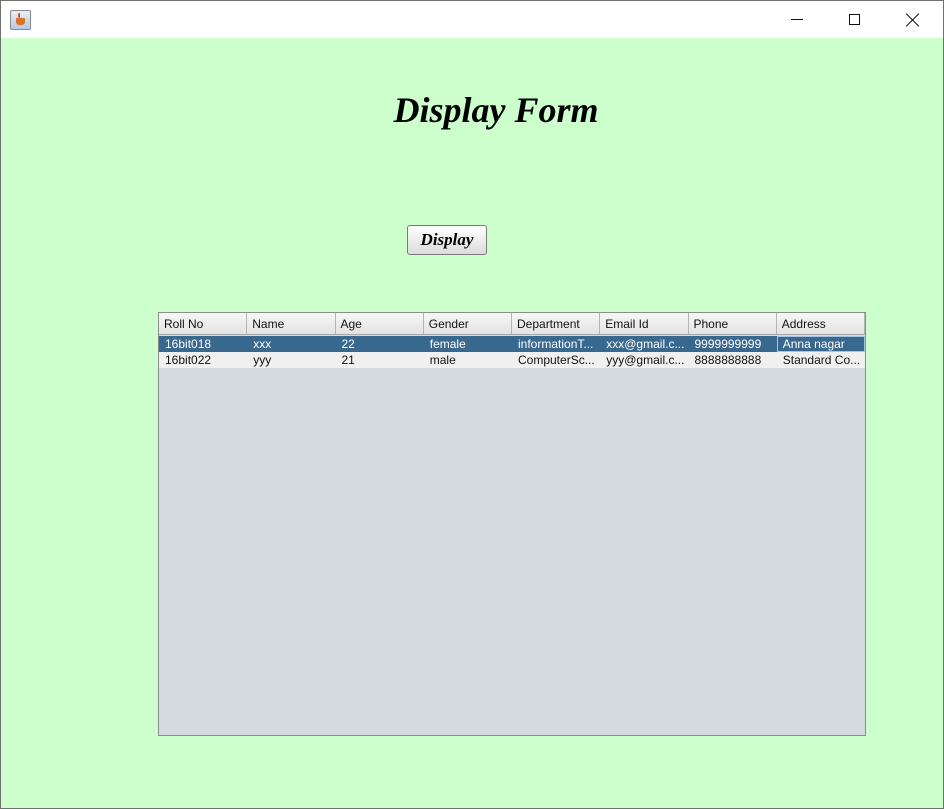 Image resolution: width=944 pixels, height=809 pixels. I want to click on cell-gender: male, so click(468, 360).